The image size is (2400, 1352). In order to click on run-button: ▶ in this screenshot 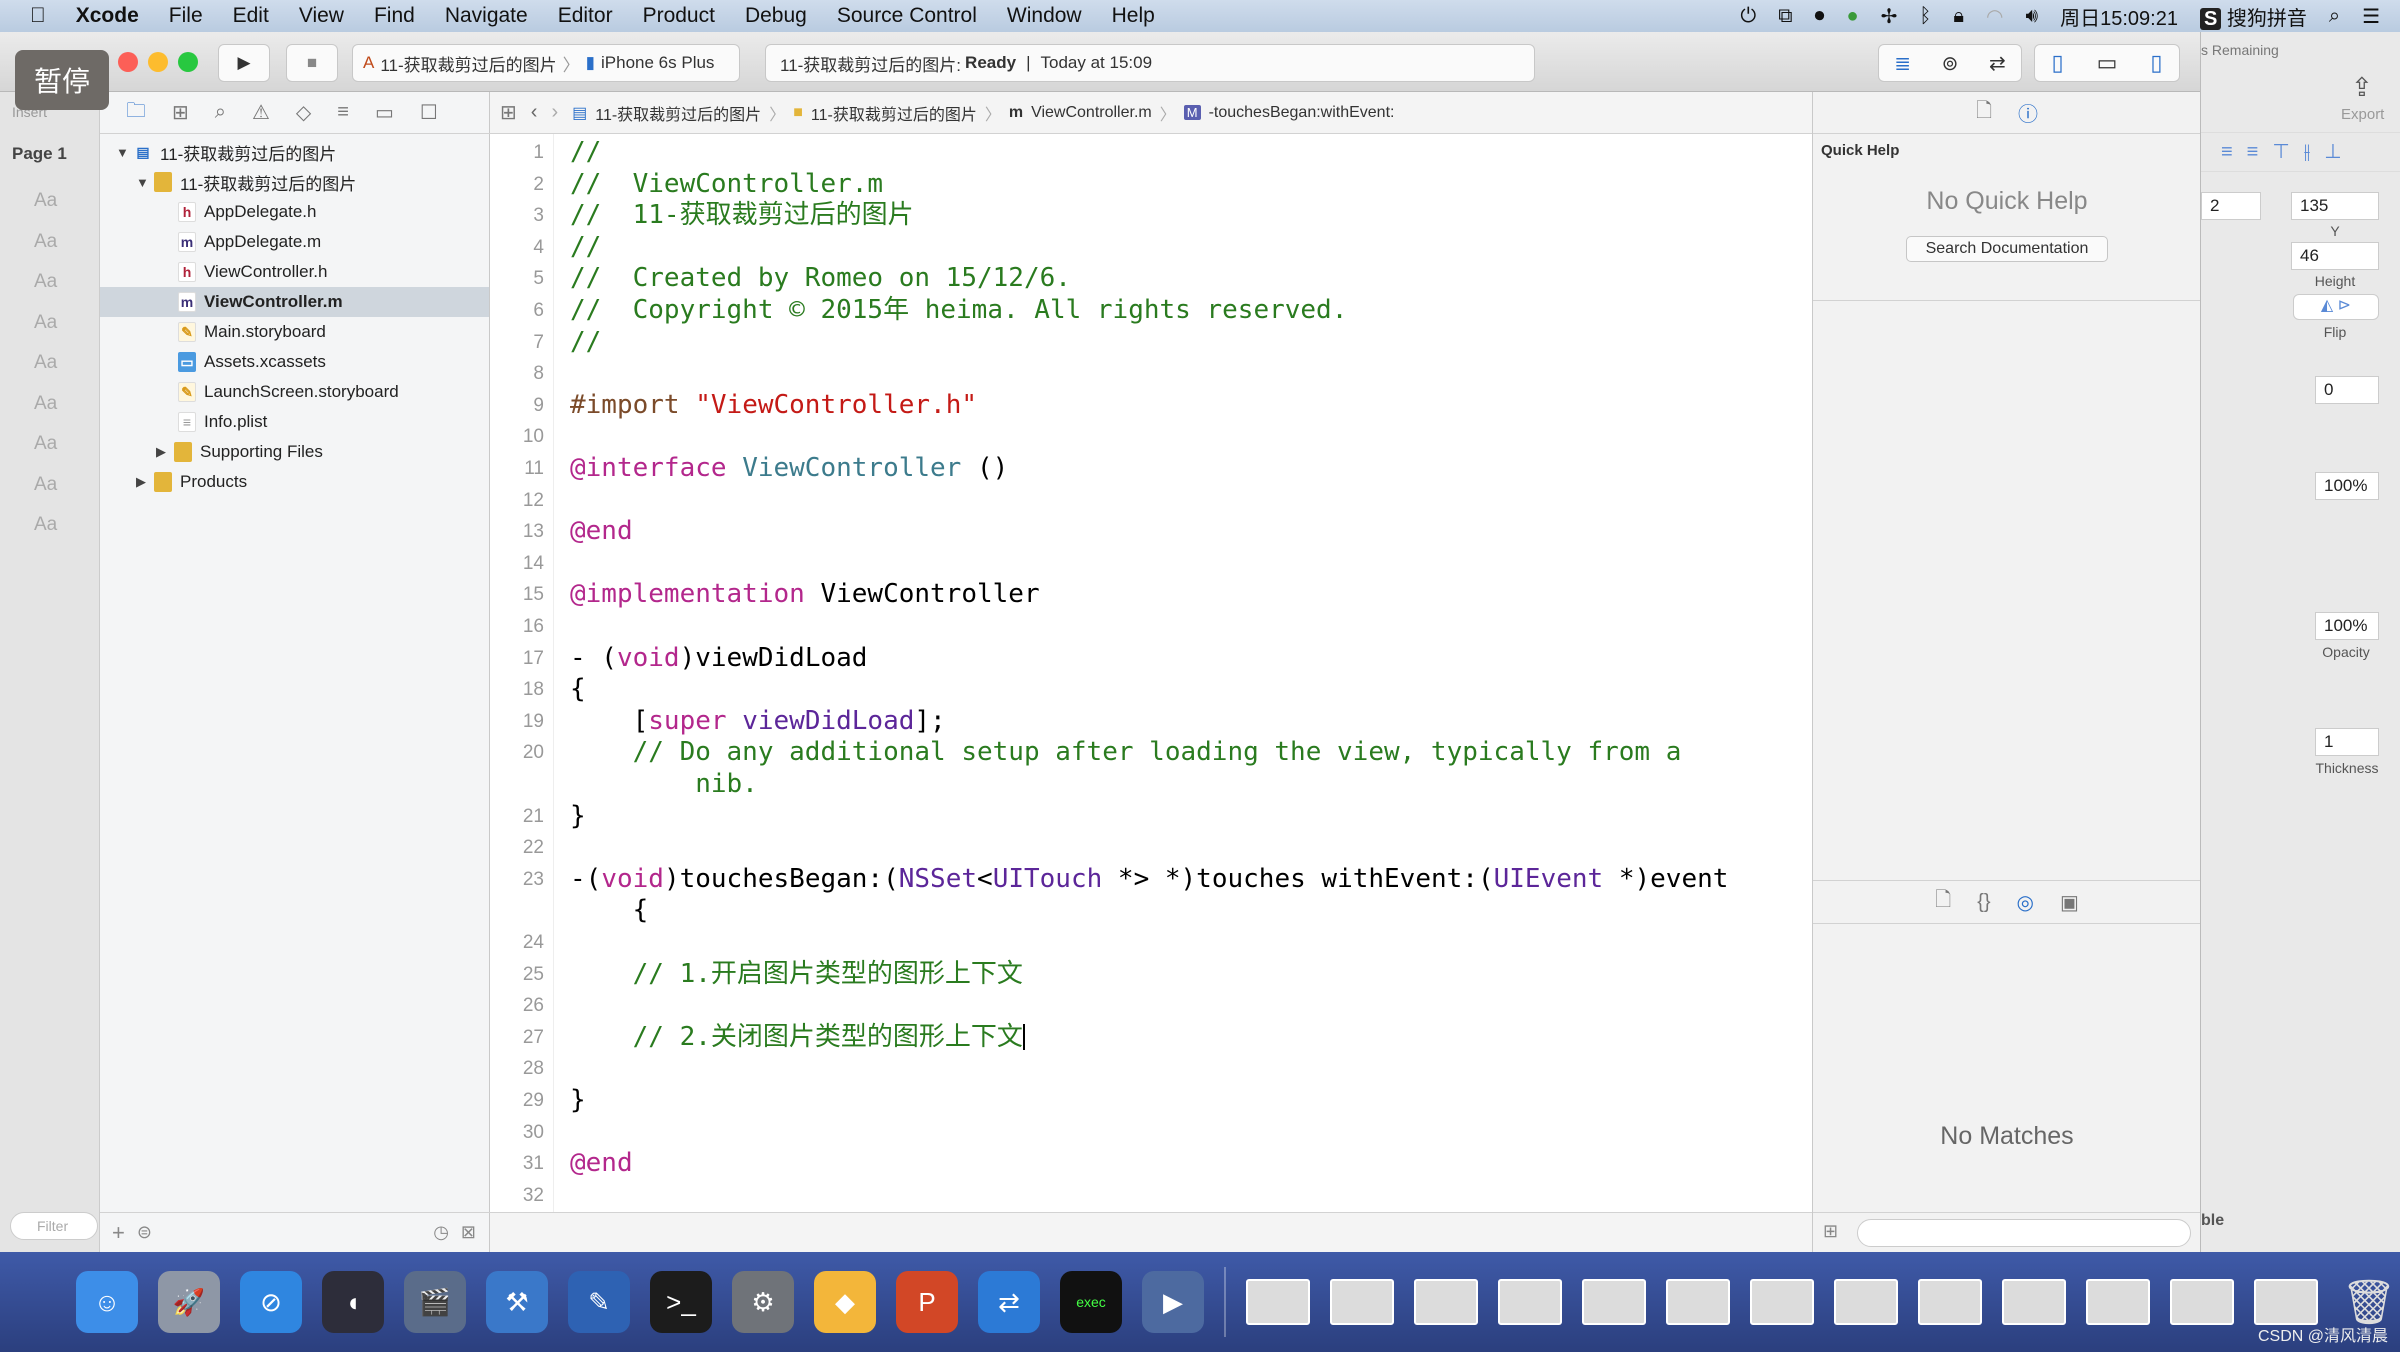, I will do `click(244, 63)`.